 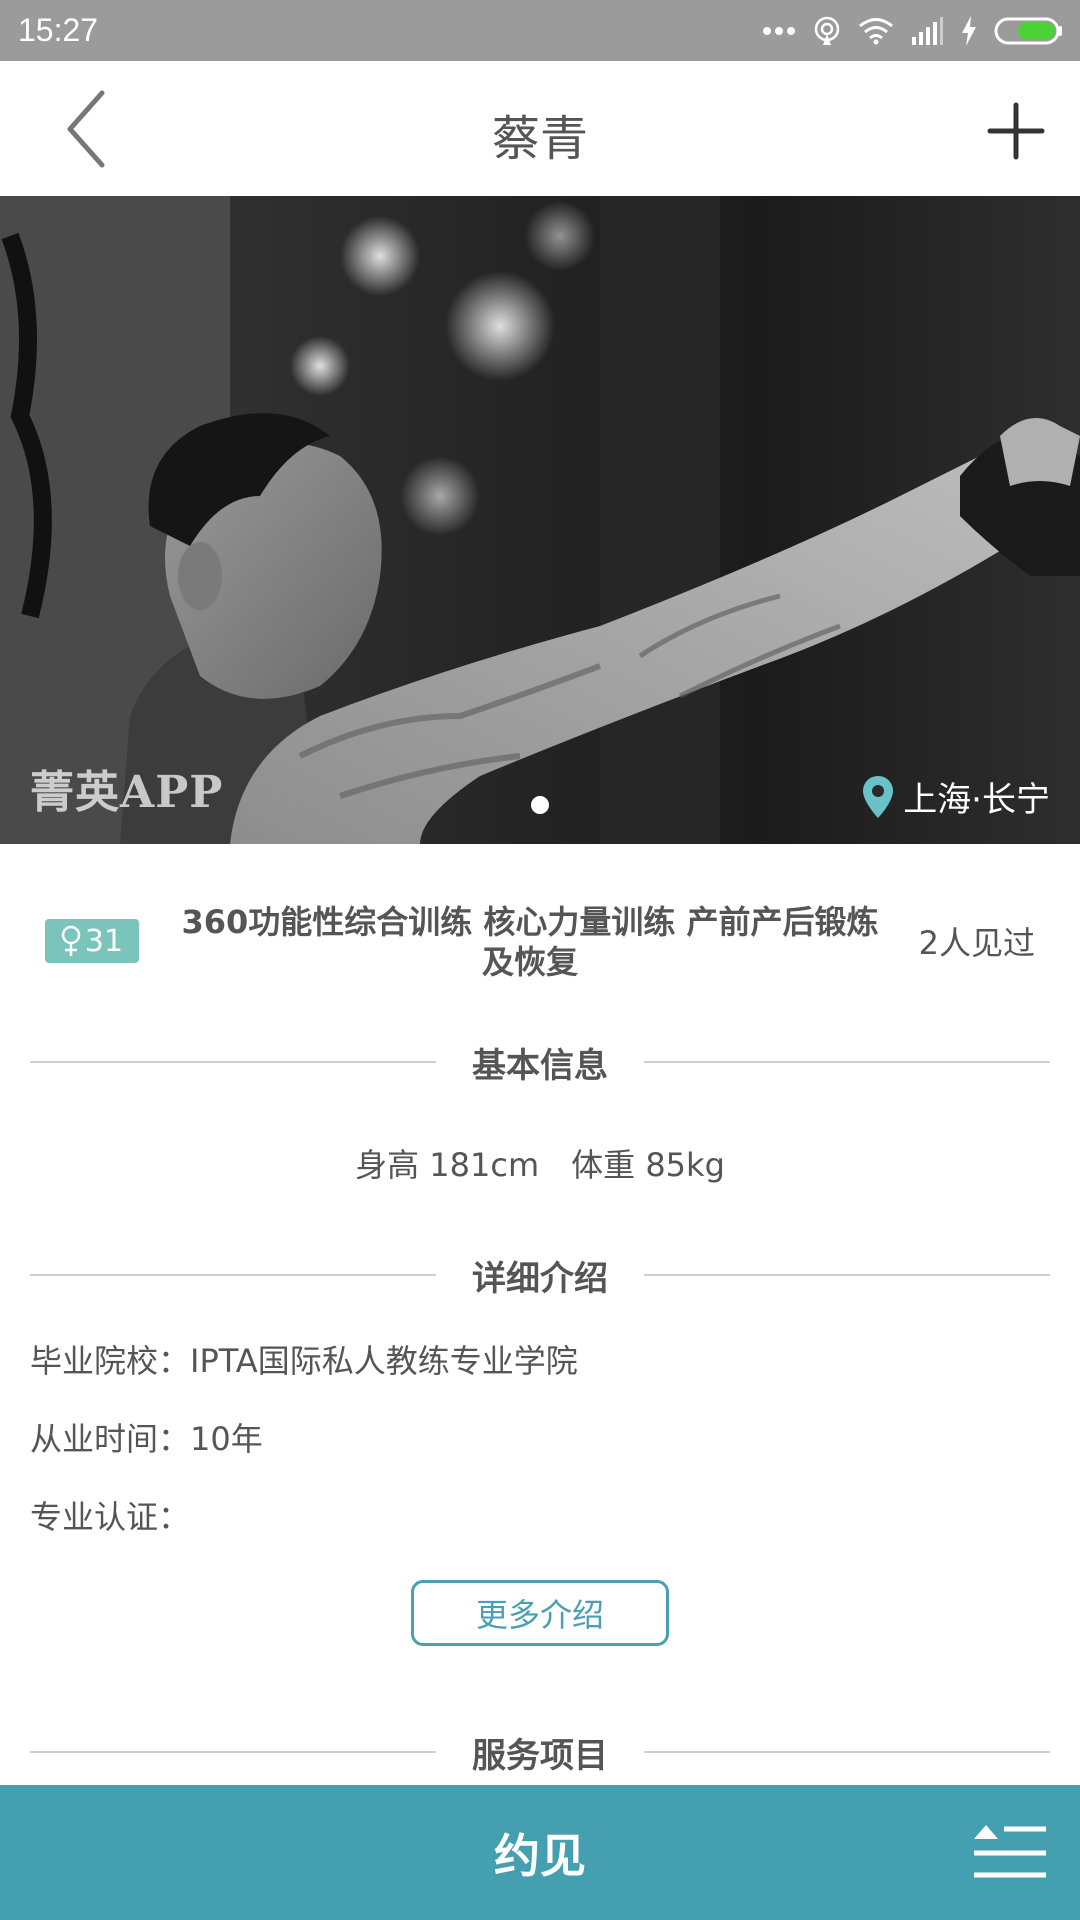 I want to click on more-intro-button: 更多介绍, so click(x=540, y=1613).